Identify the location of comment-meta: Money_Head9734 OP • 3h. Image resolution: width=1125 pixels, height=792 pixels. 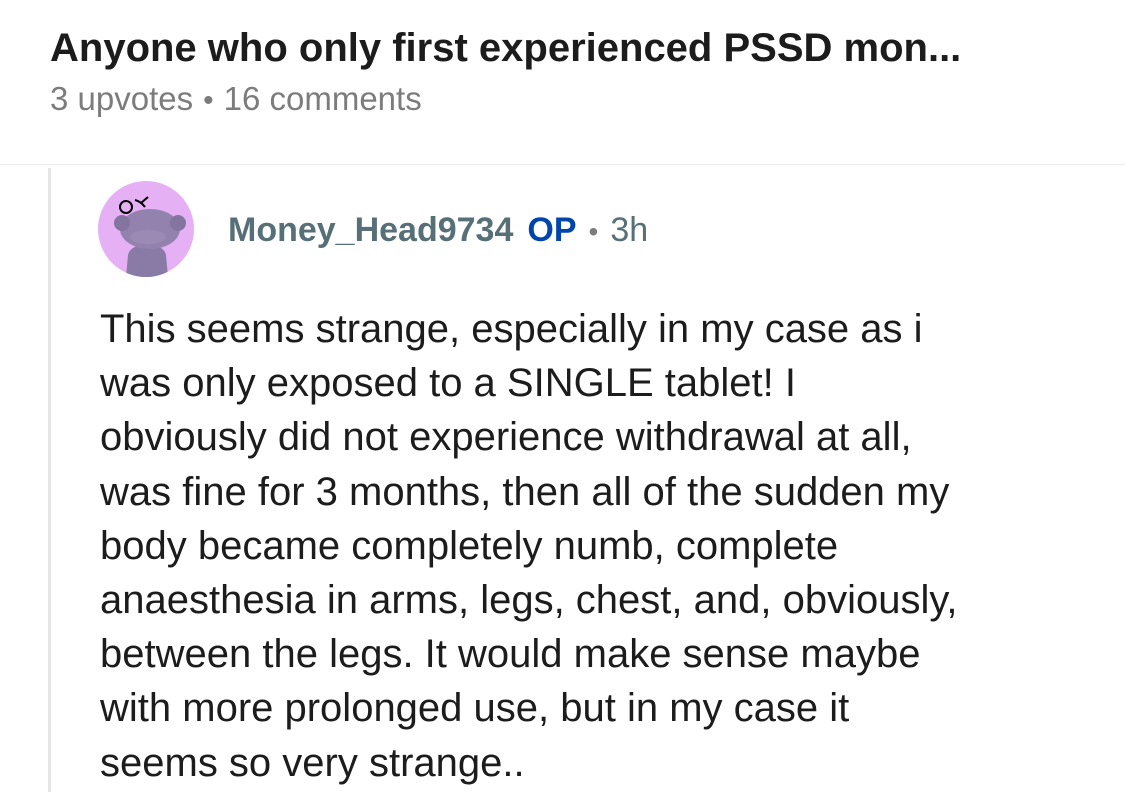
(438, 231).